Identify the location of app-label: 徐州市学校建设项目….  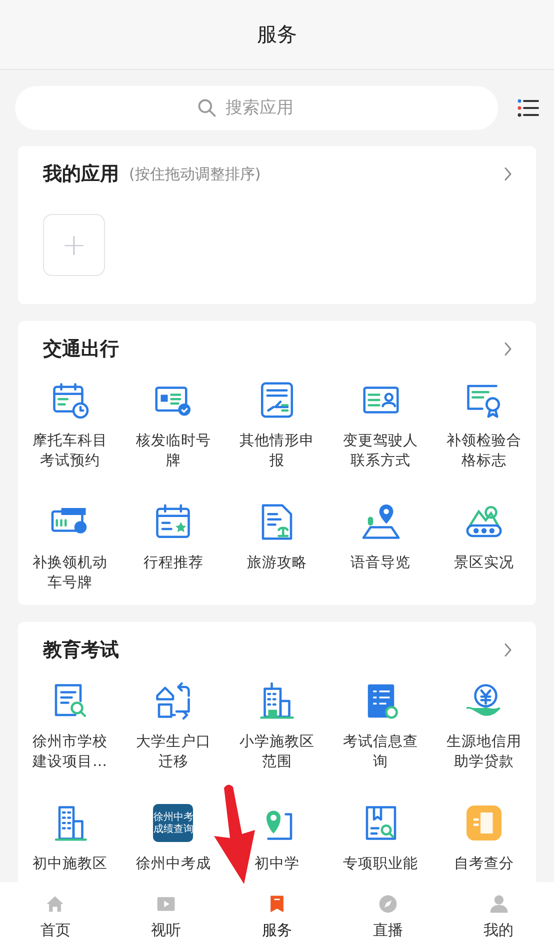
(70, 752).